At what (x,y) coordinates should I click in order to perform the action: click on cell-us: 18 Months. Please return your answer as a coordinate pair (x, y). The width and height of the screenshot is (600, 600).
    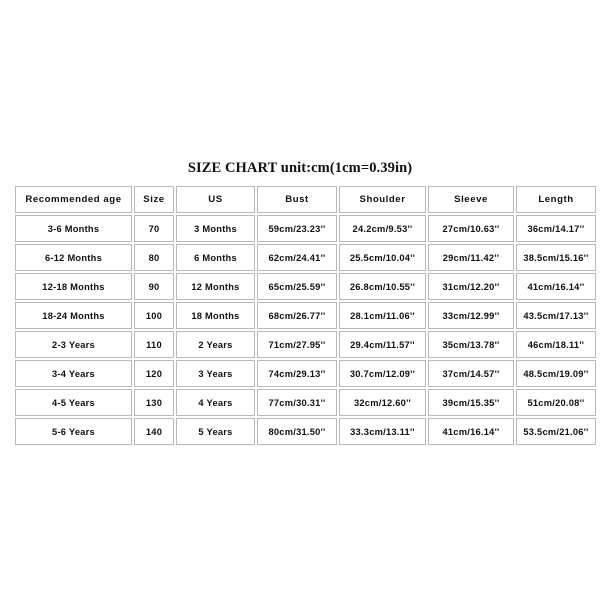
    Looking at the image, I should click on (215, 315).